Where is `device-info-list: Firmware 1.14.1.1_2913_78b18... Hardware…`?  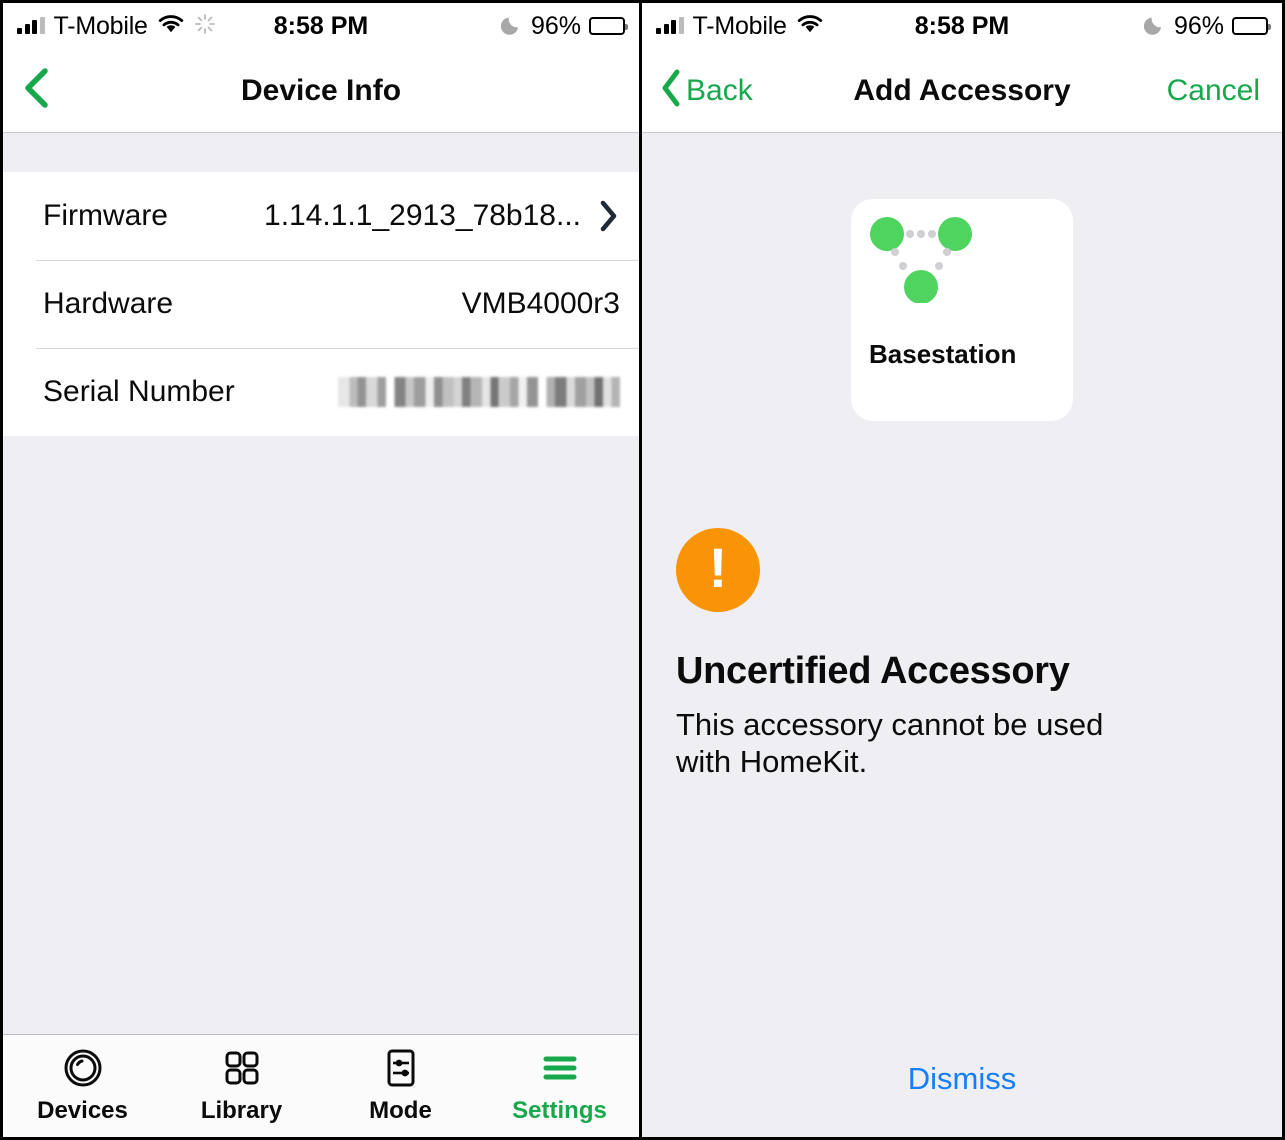 device-info-list: Firmware 1.14.1.1_2913_78b18... Hardware… is located at coordinates (321, 304).